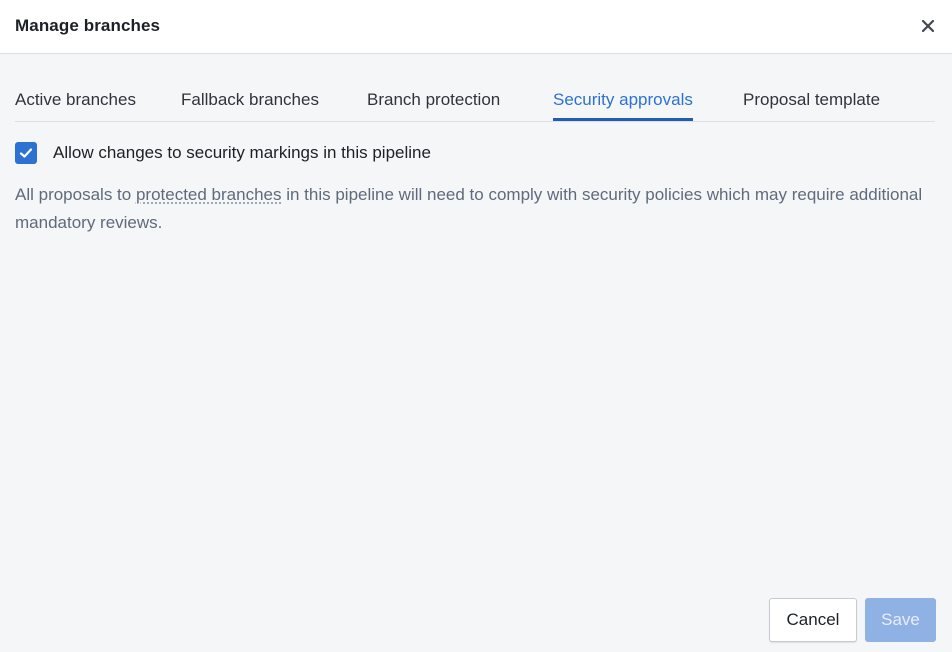 The height and width of the screenshot is (652, 952). I want to click on close-button, so click(928, 26).